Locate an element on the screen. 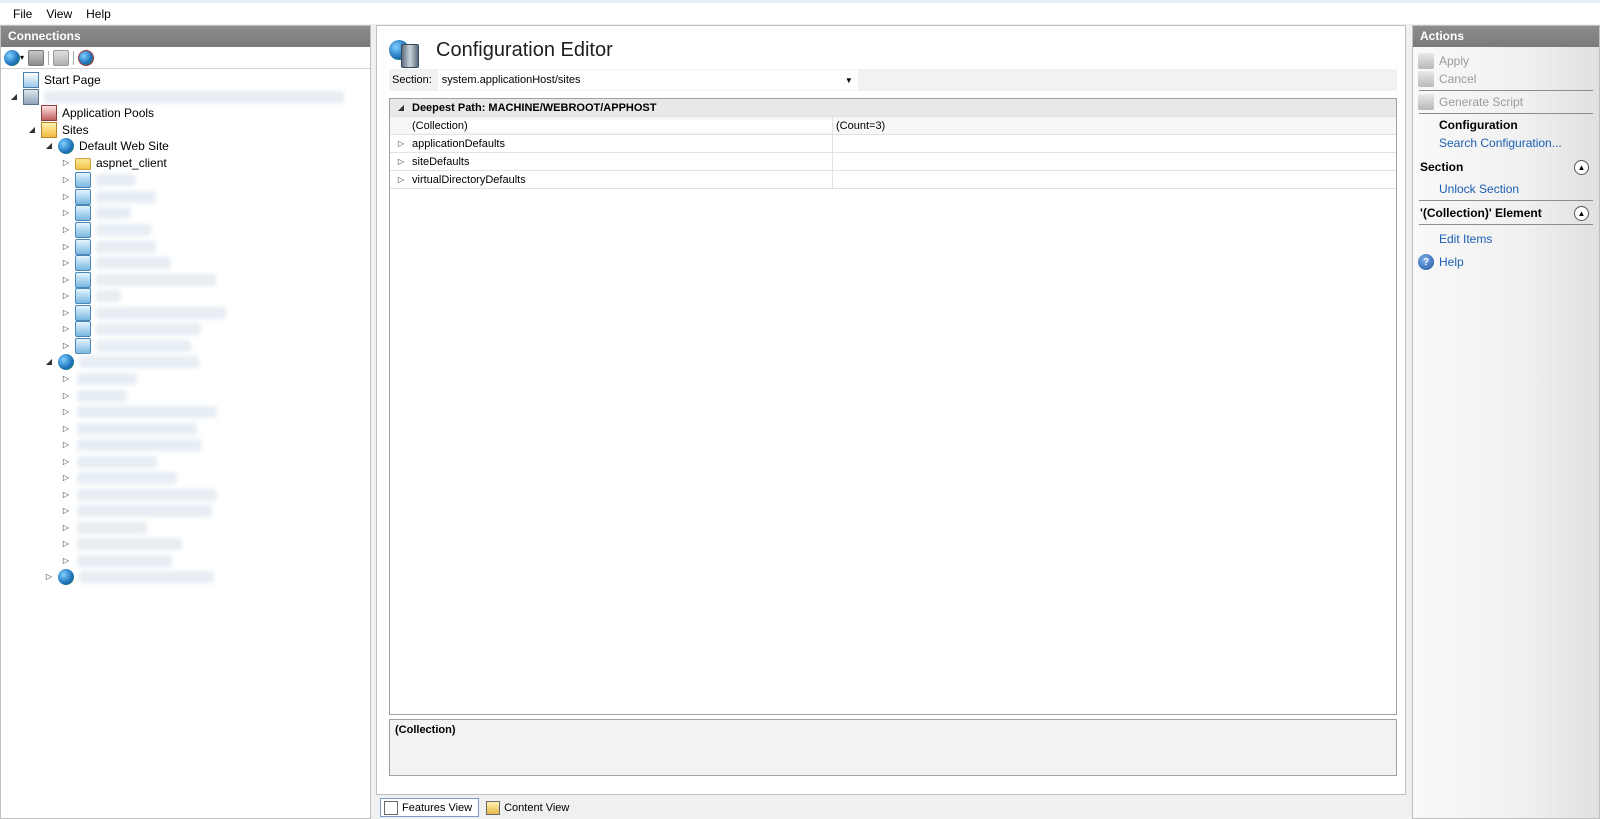 Image resolution: width=1600 pixels, height=819 pixels. table-row: (Collection) (Count=3) is located at coordinates (893, 126).